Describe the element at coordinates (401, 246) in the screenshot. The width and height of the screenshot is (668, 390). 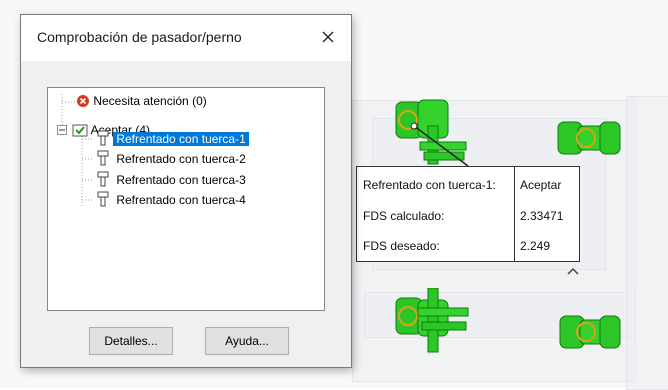
I see `fds-desired-label: FDS deseado:` at that location.